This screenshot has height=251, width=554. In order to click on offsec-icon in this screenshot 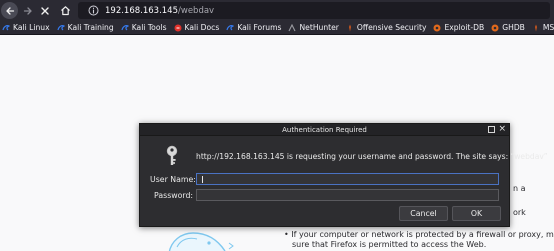, I will do `click(350, 28)`.